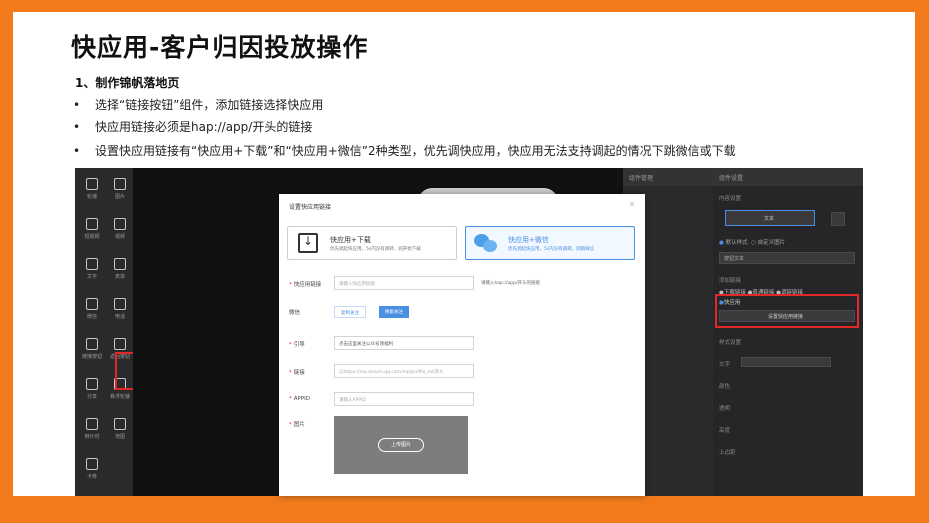 The width and height of the screenshot is (929, 523). Describe the element at coordinates (730, 343) in the screenshot. I see `style-settings-label: 样式设置` at that location.